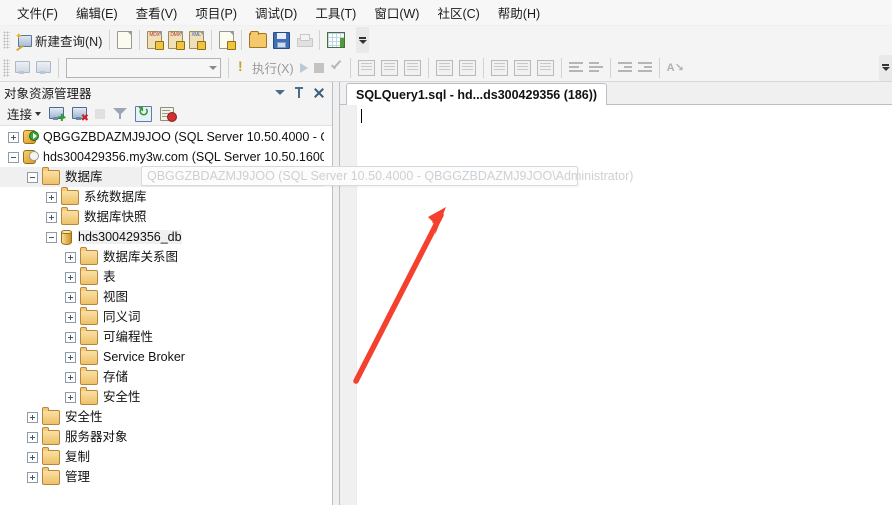 This screenshot has width=892, height=505. Describe the element at coordinates (162, 436) in the screenshot. I see `tree-node-server-objects: 服务器对象` at that location.